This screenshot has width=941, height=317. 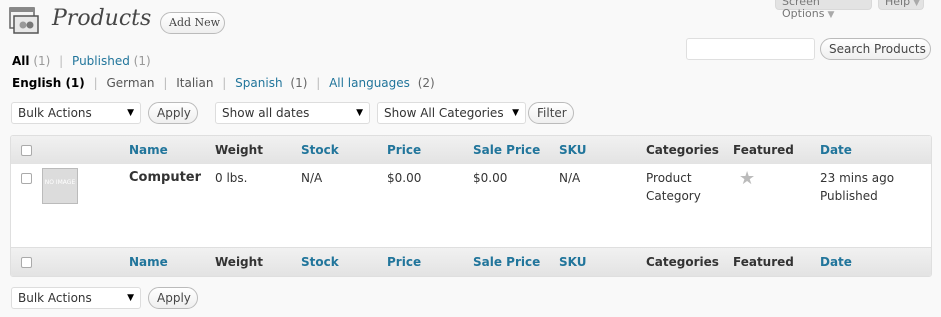 I want to click on product-sale-price: $0.00, so click(x=490, y=178).